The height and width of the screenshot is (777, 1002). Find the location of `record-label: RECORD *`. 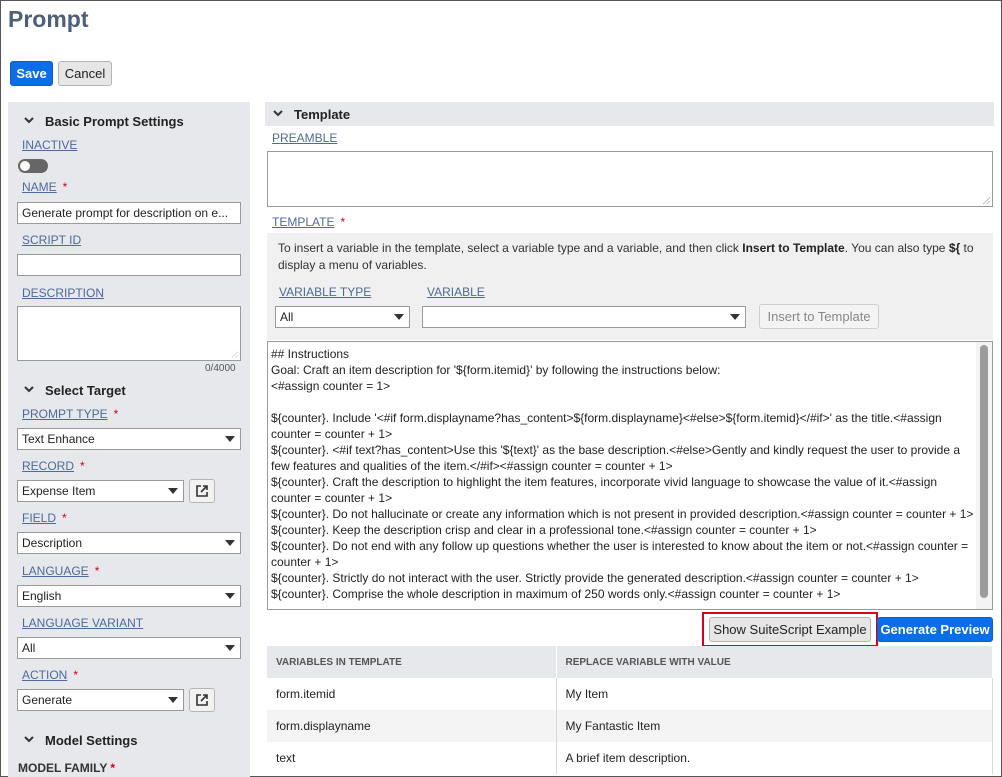

record-label: RECORD * is located at coordinates (53, 466).